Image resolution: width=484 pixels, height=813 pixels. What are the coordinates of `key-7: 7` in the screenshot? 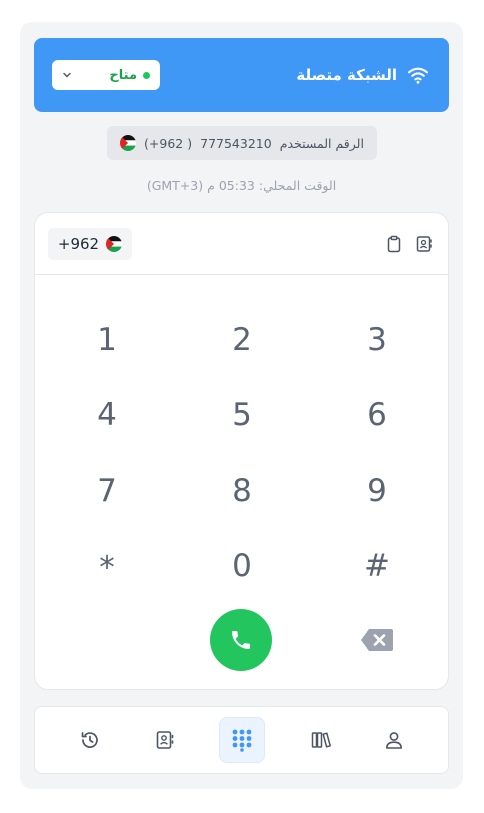 It's located at (107, 491).